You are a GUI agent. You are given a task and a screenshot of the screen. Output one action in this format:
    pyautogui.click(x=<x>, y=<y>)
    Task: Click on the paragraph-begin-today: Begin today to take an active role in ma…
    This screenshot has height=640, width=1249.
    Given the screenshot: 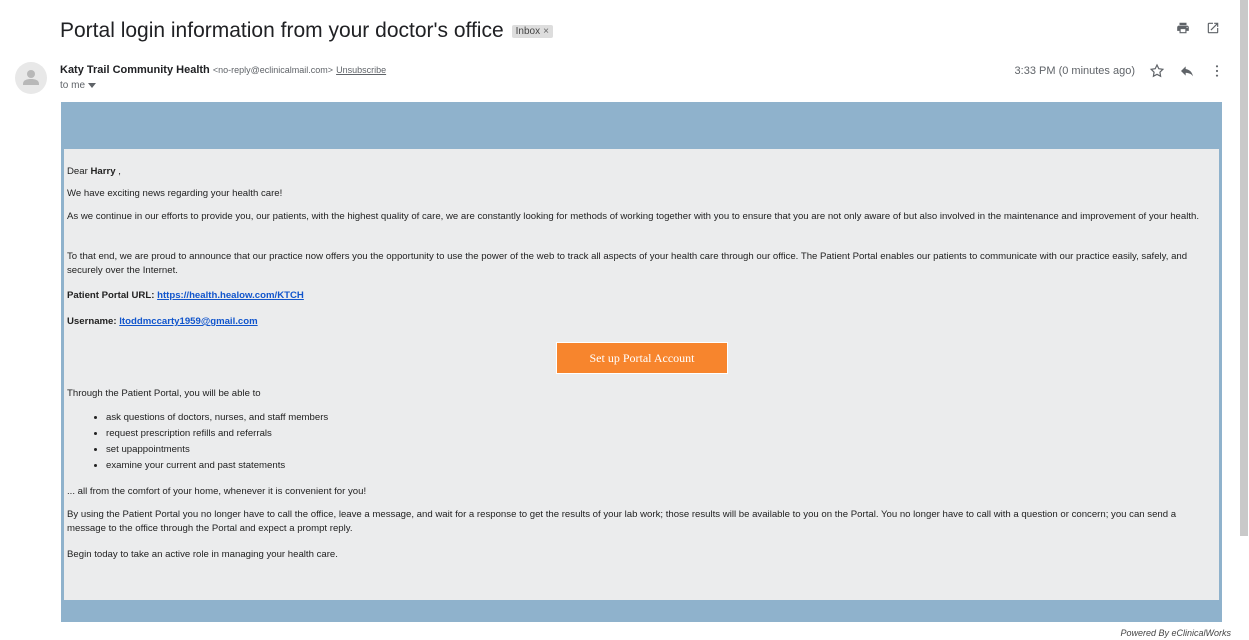 What is the action you would take?
    pyautogui.click(x=202, y=554)
    